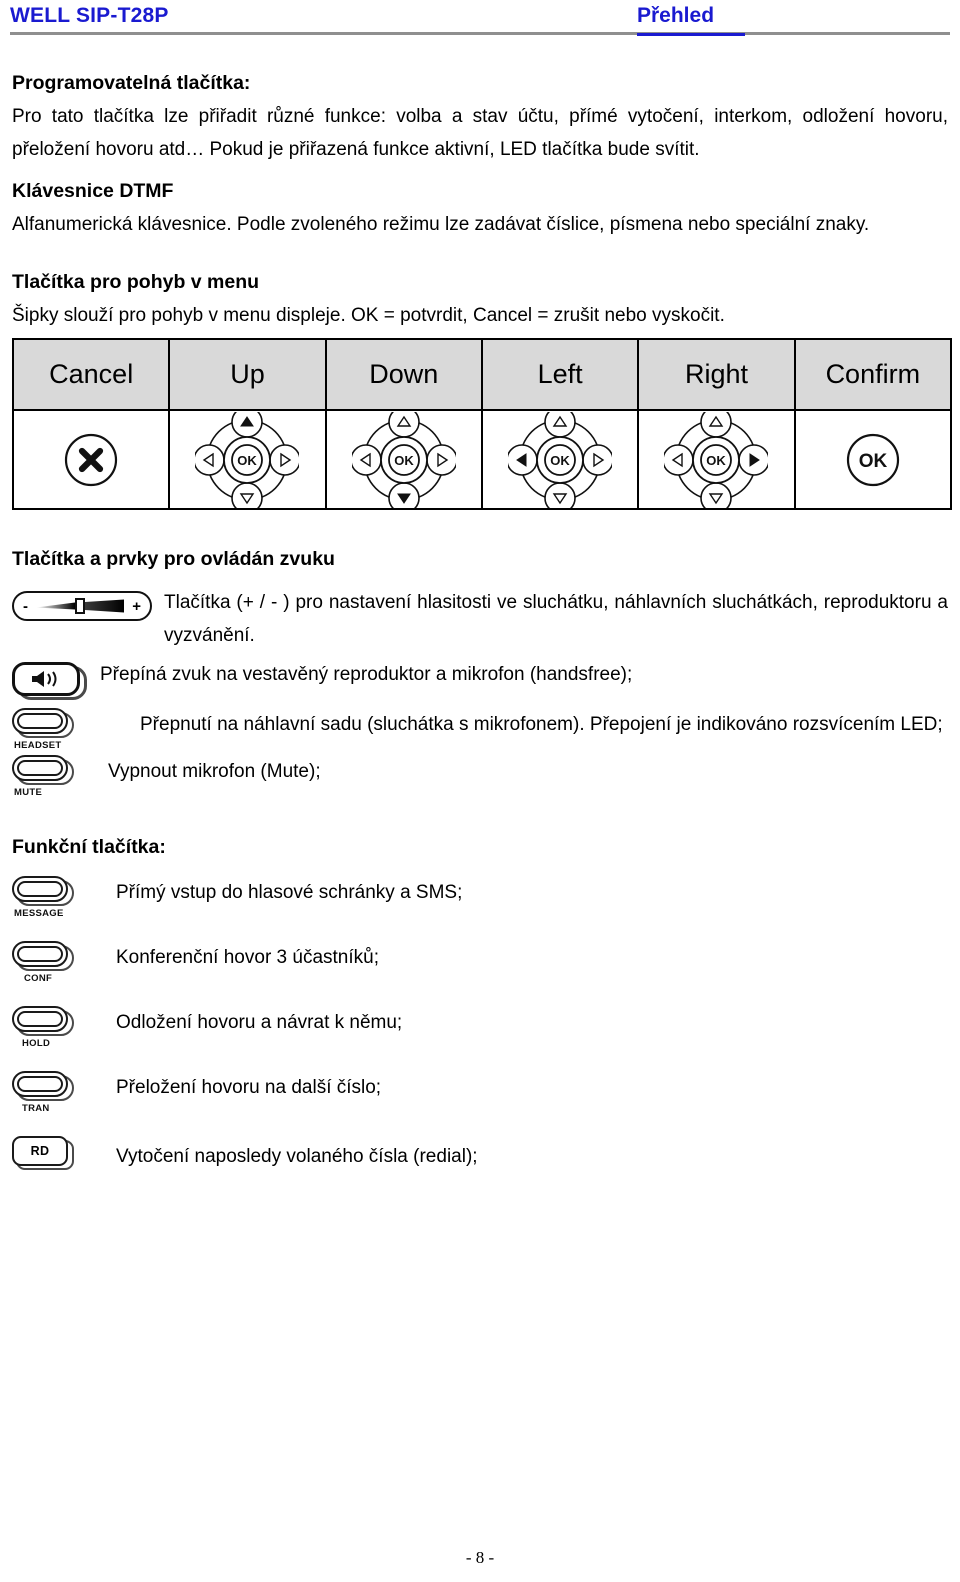 The height and width of the screenshot is (1582, 960). I want to click on audio-text-mute: Vypnout mikrofon (Mute);, so click(214, 771).